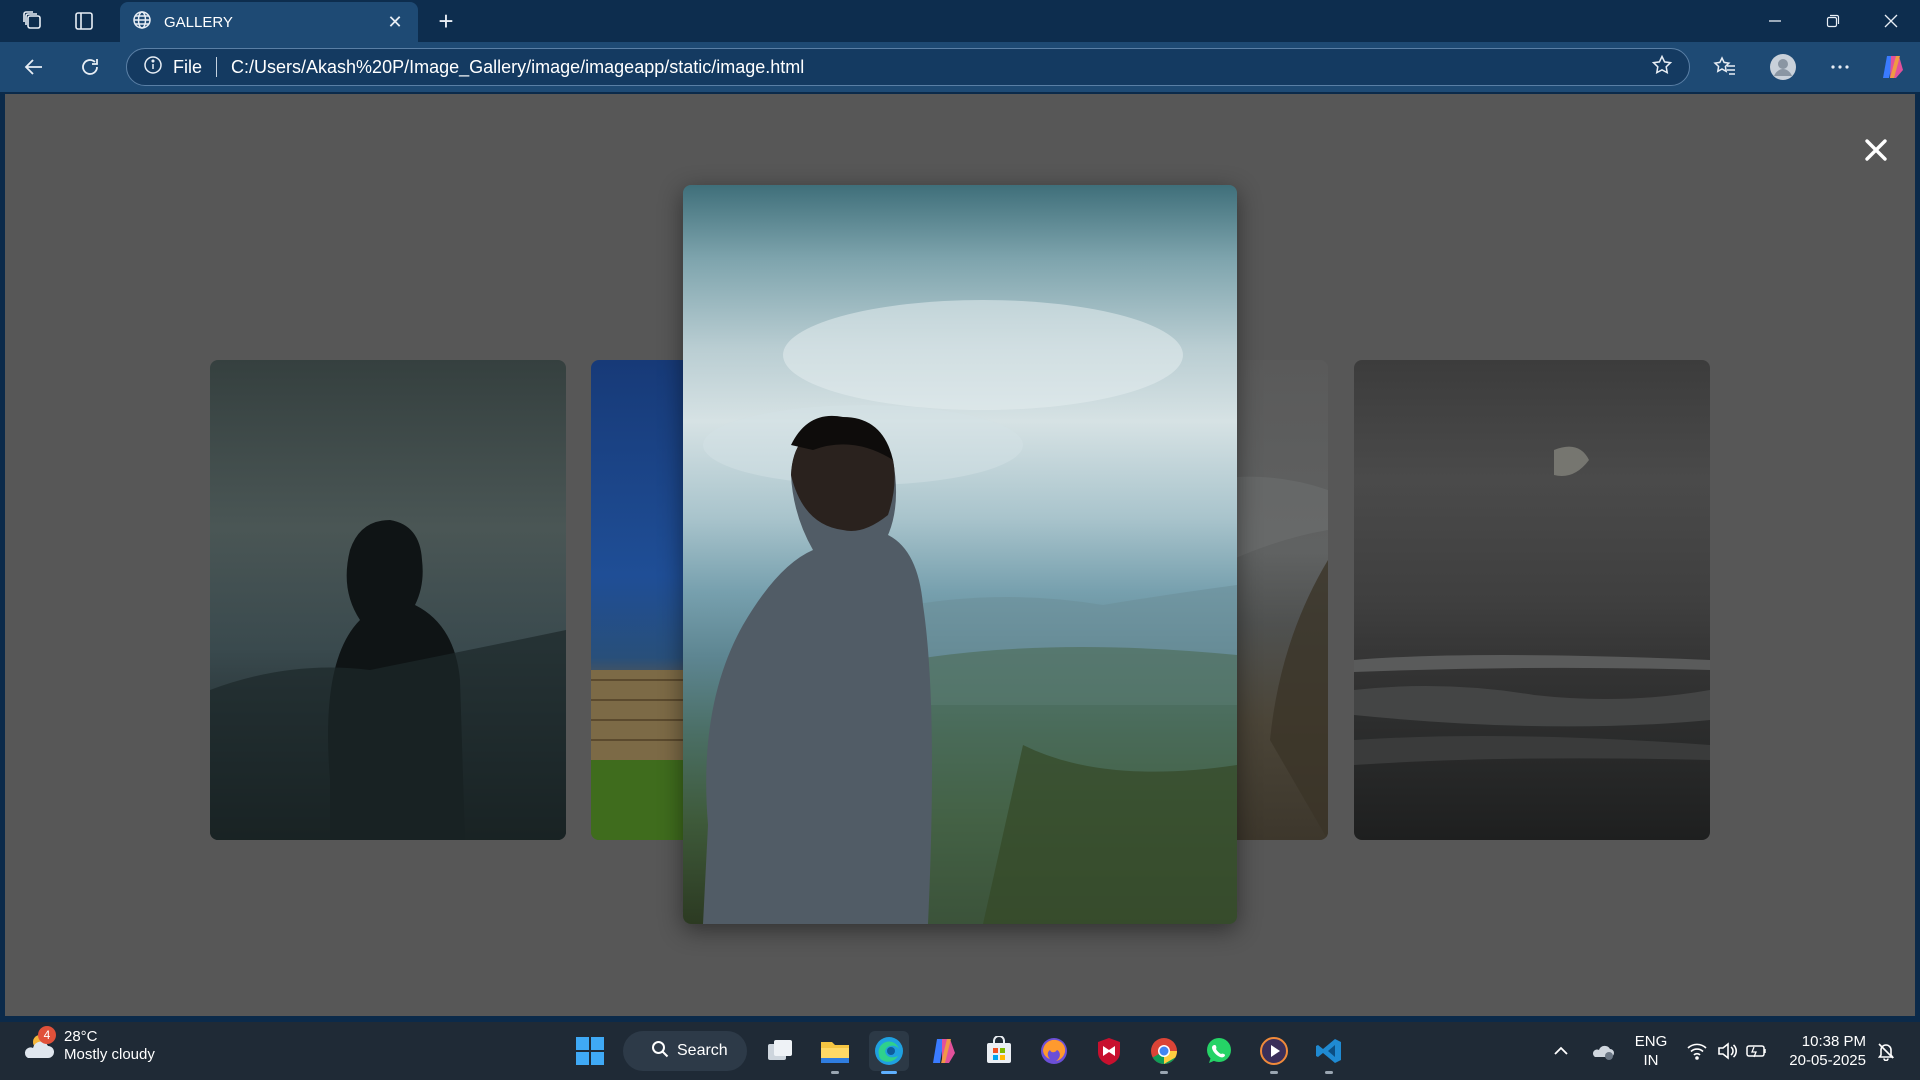 The height and width of the screenshot is (1080, 1920). What do you see at coordinates (142, 22) in the screenshot?
I see `globe-icon` at bounding box center [142, 22].